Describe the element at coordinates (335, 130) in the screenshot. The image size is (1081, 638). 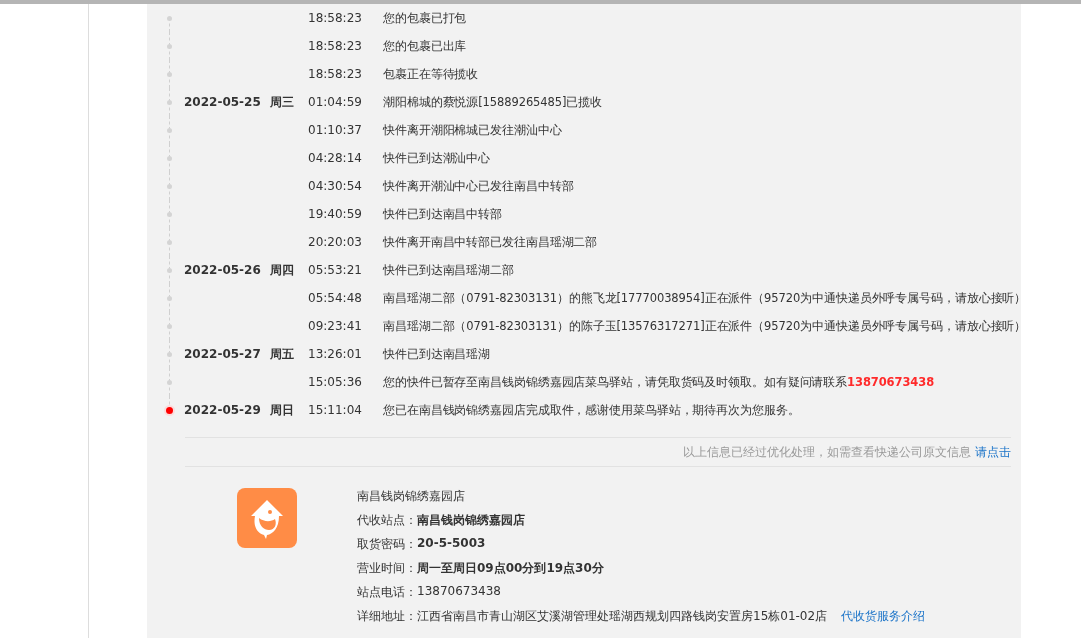
I see `time-text: 01:10:37` at that location.